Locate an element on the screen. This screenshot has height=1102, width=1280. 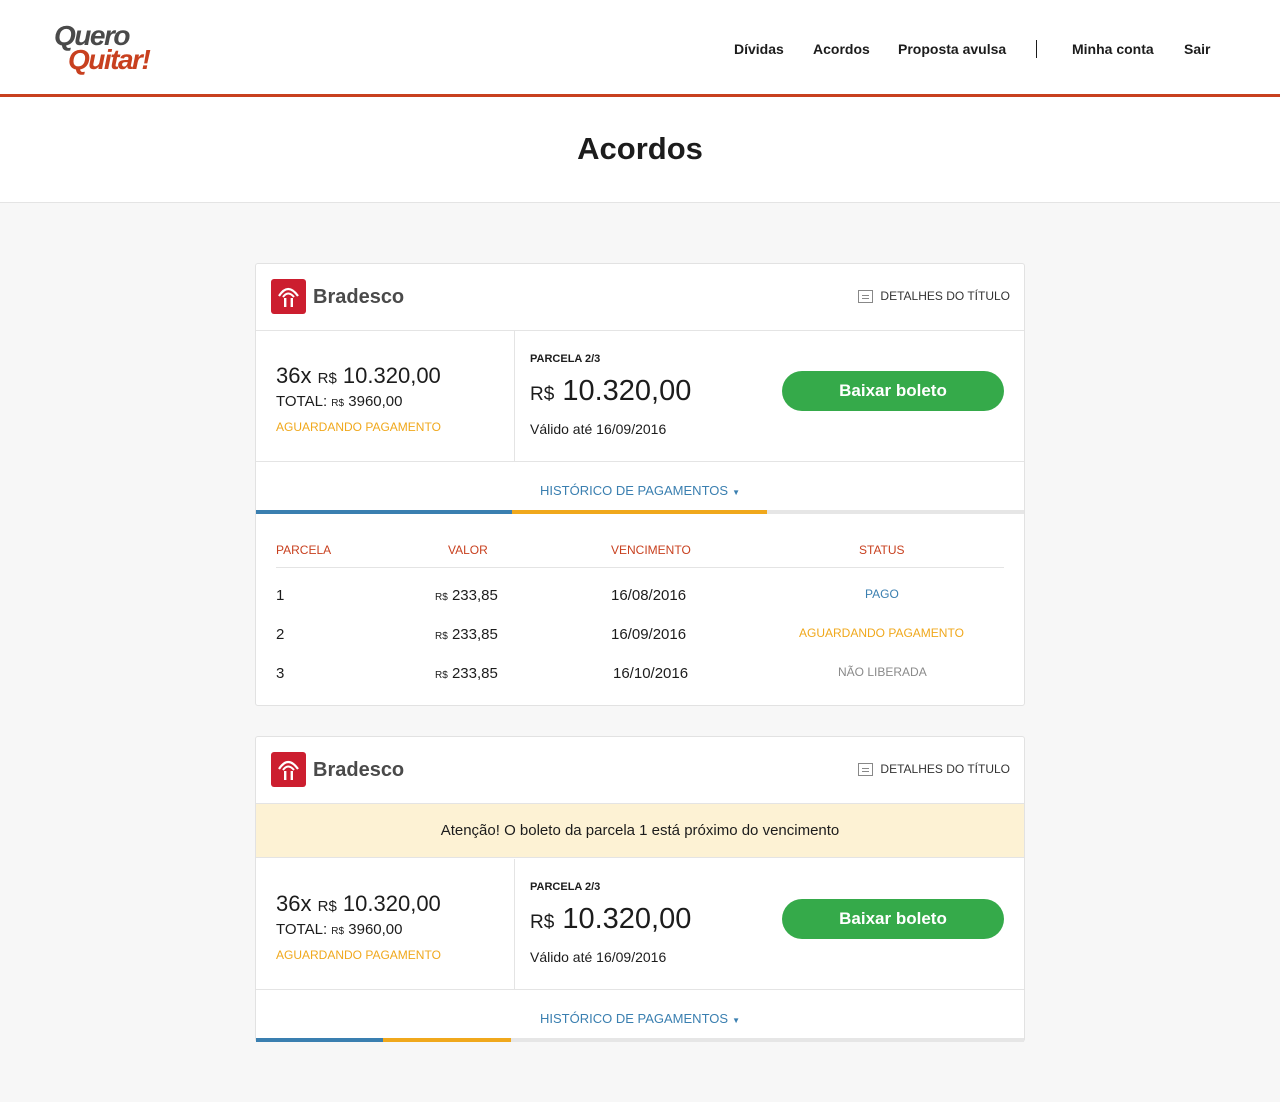
nav-minha-conta: Minha conta is located at coordinates (1113, 49).